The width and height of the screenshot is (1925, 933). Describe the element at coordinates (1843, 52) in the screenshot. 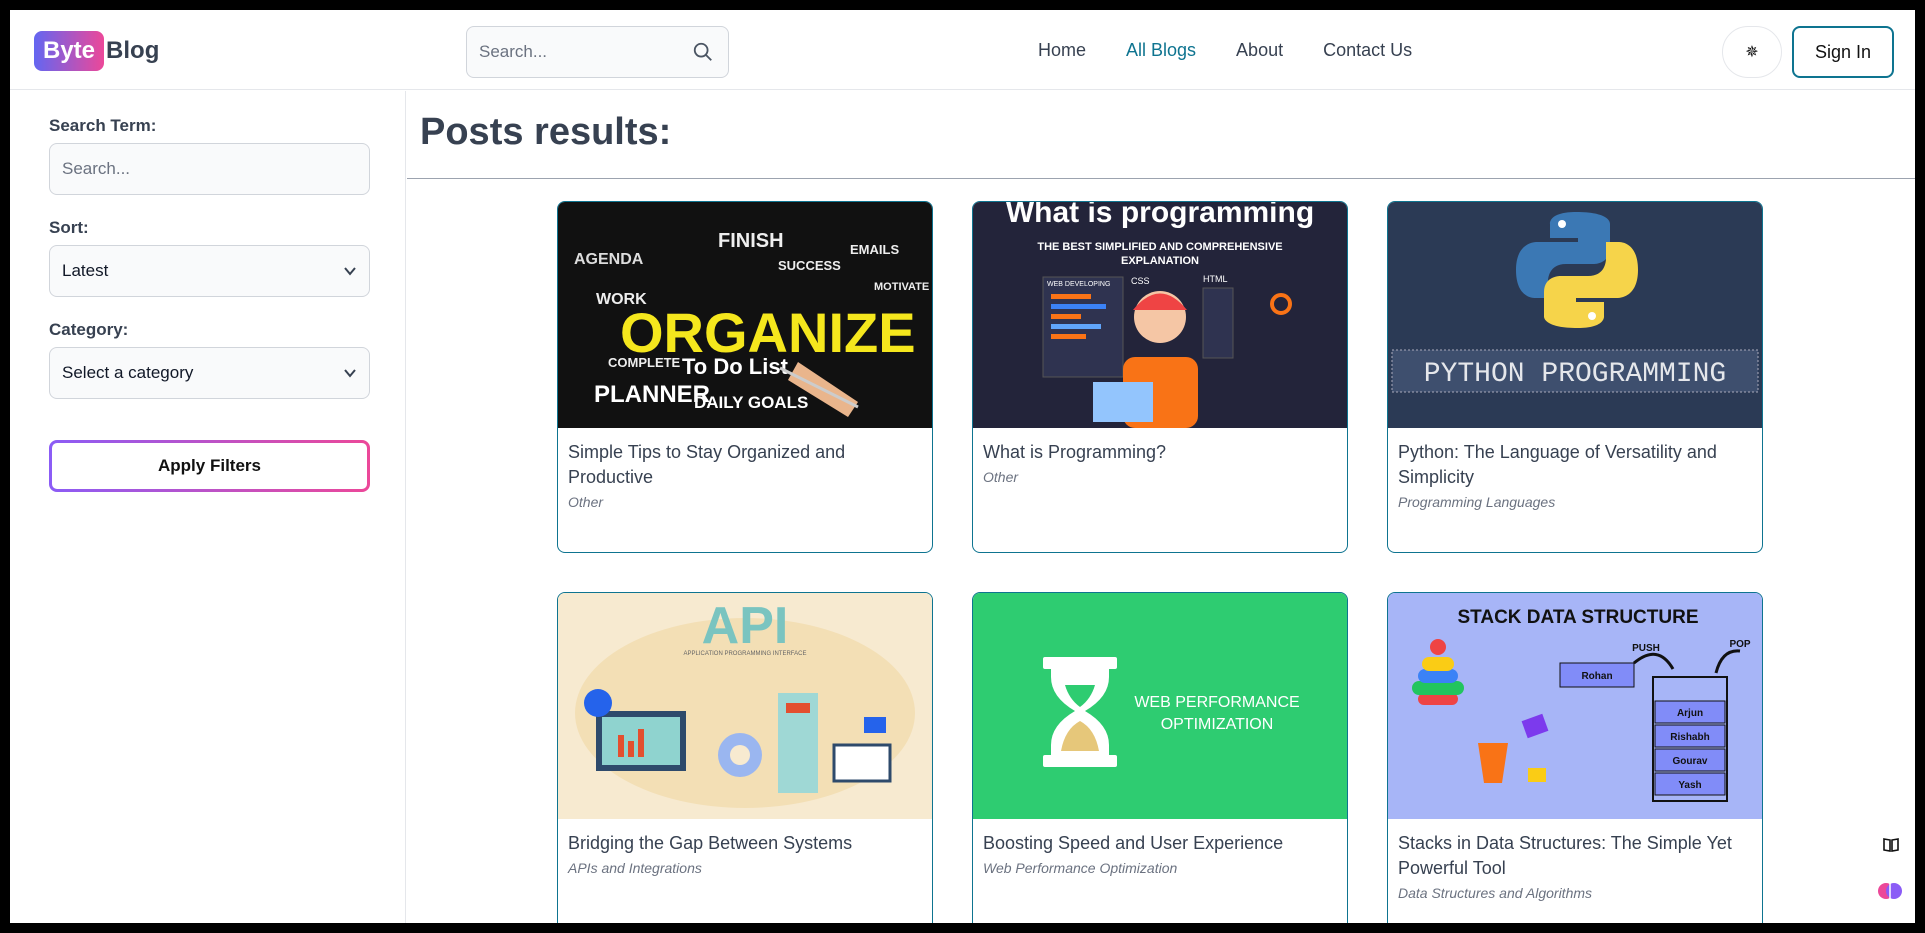

I see `sign-in-button: Sign In` at that location.